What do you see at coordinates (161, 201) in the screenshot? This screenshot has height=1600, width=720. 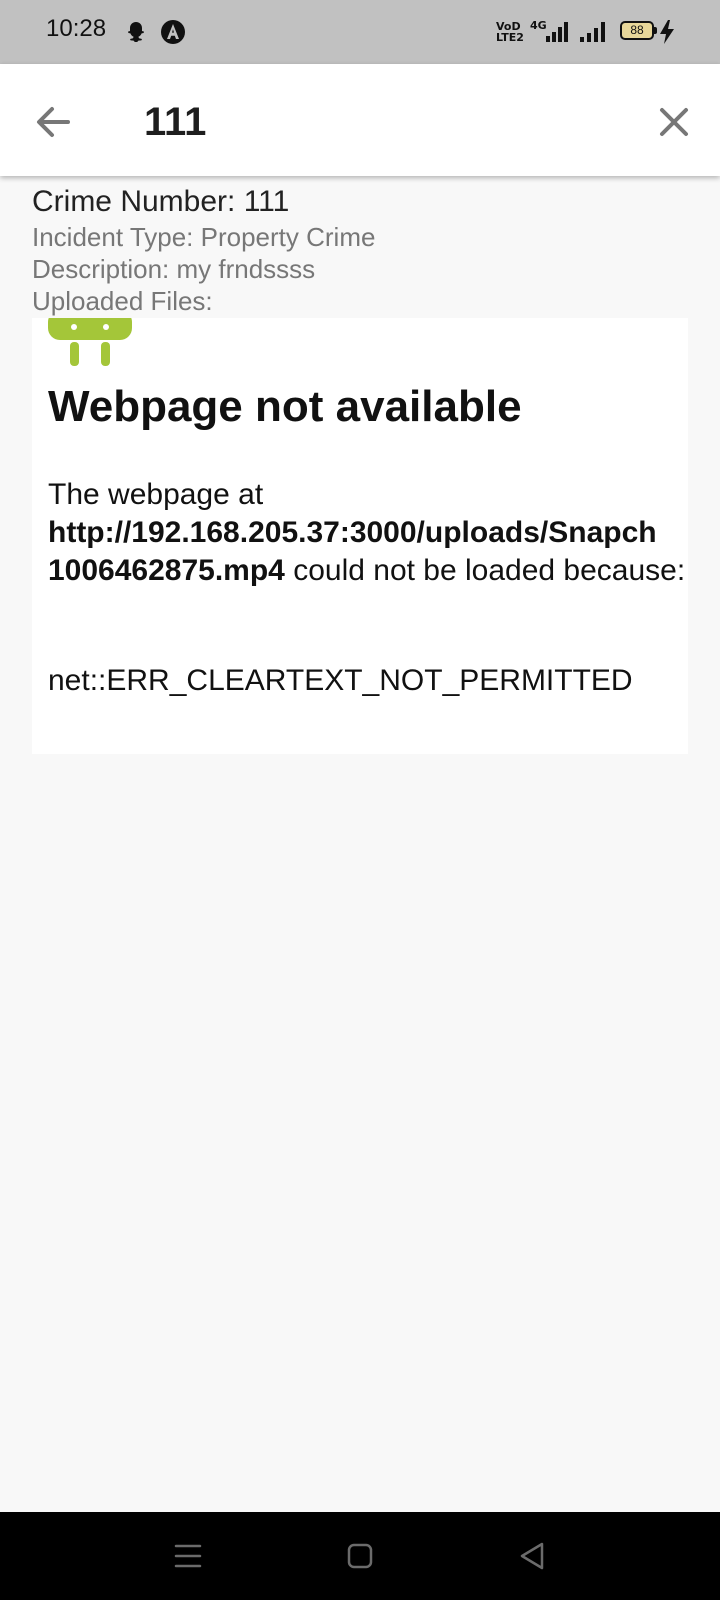 I see `crime-number: Crime Number: 111` at bounding box center [161, 201].